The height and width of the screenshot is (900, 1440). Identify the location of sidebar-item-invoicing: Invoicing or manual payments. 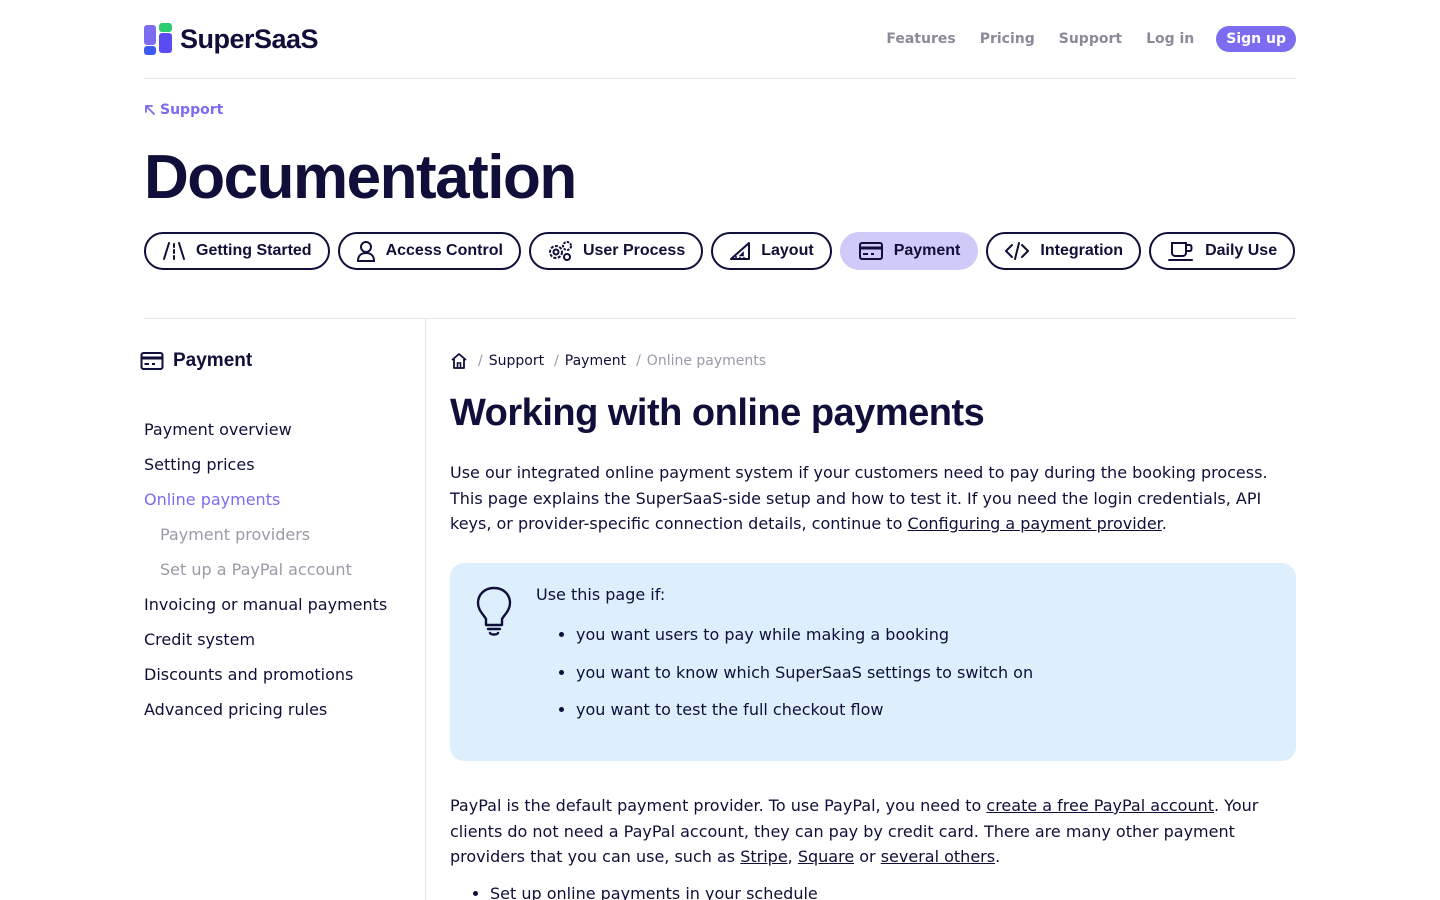
(265, 610).